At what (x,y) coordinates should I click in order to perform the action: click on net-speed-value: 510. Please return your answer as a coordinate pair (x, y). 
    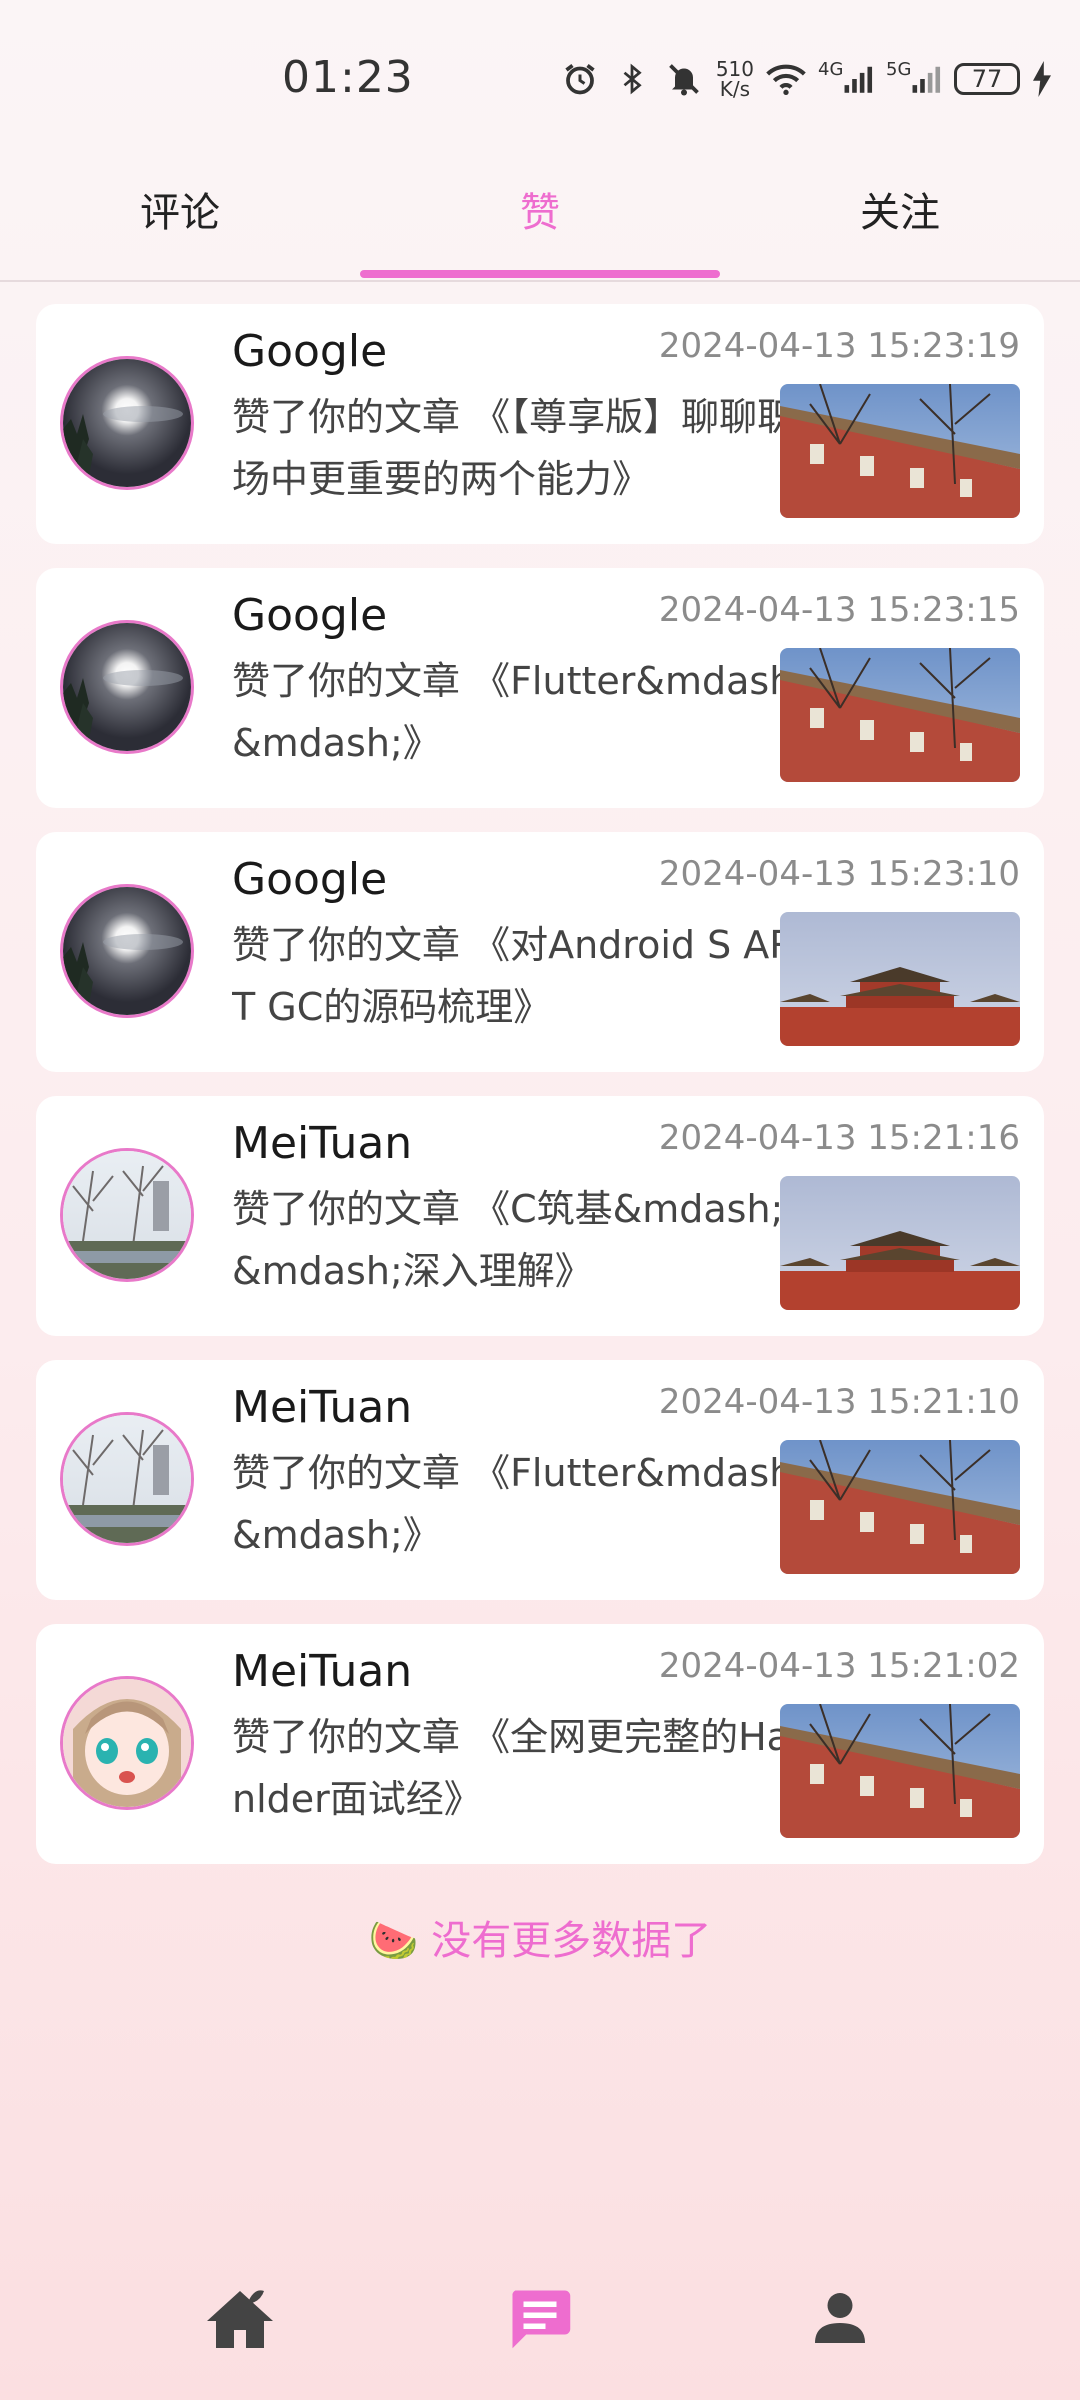
    Looking at the image, I should click on (734, 69).